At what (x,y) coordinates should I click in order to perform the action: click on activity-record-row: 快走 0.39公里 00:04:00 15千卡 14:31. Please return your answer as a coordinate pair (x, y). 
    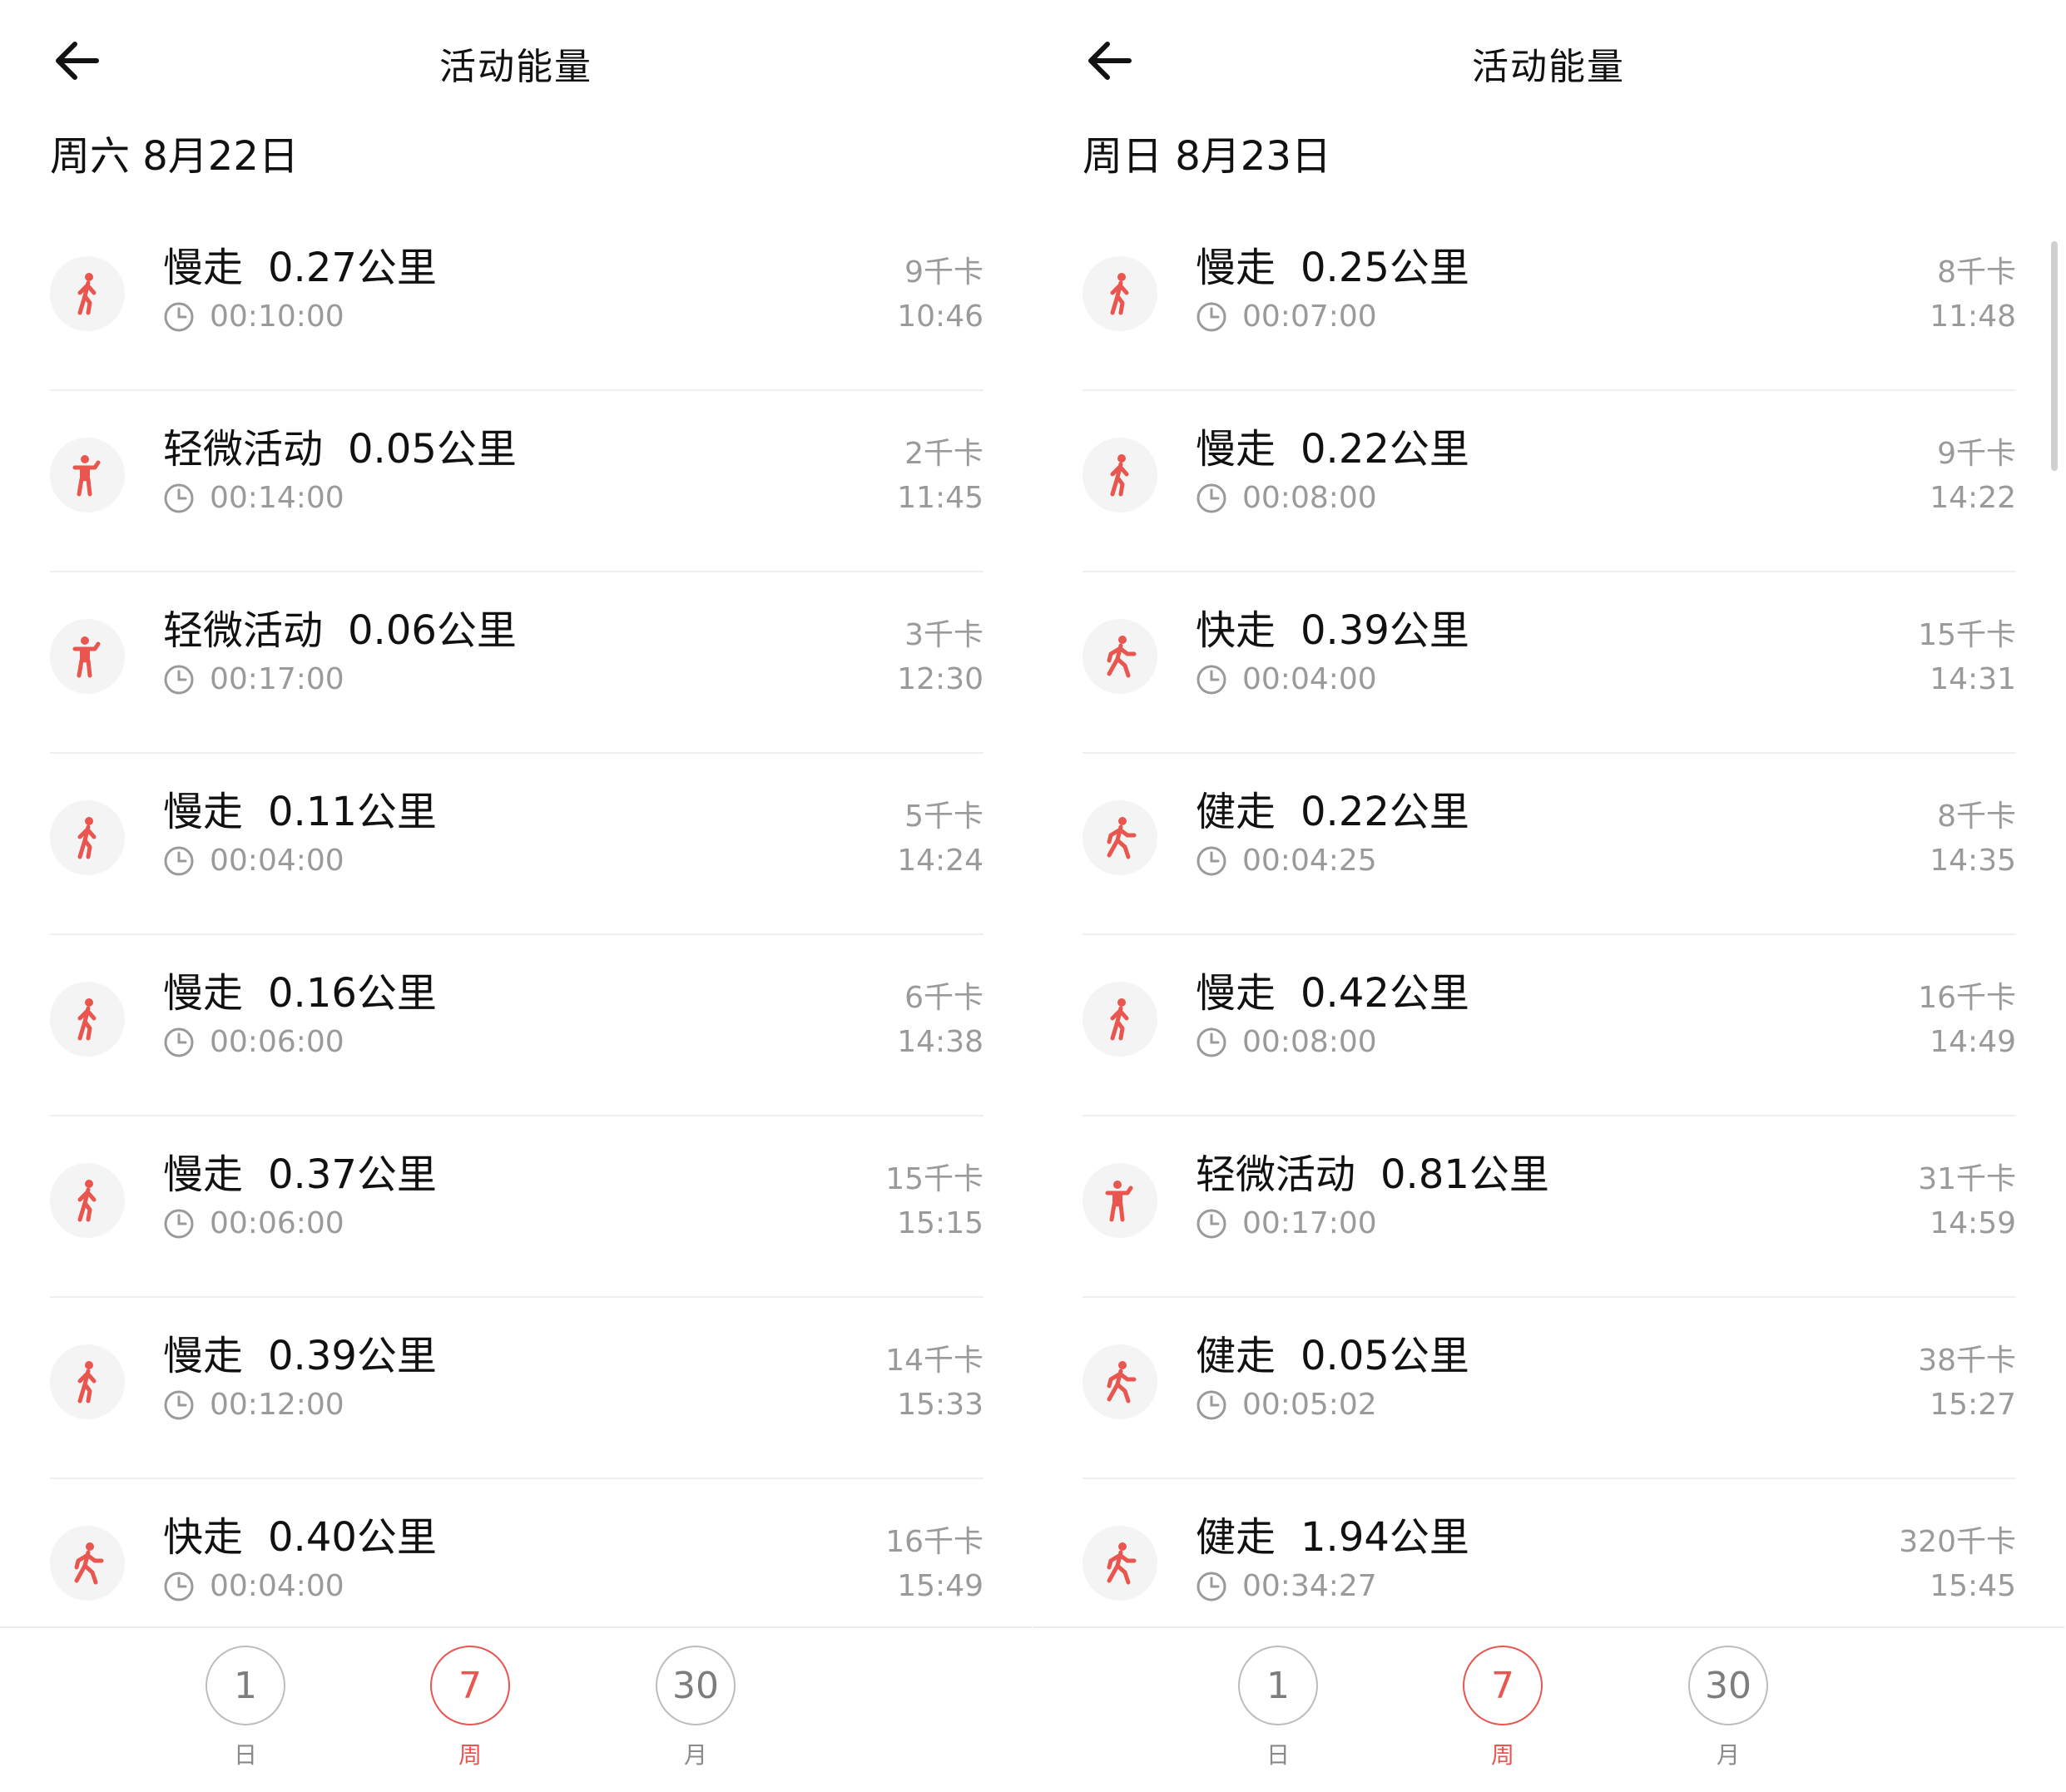
    Looking at the image, I should click on (1549, 663).